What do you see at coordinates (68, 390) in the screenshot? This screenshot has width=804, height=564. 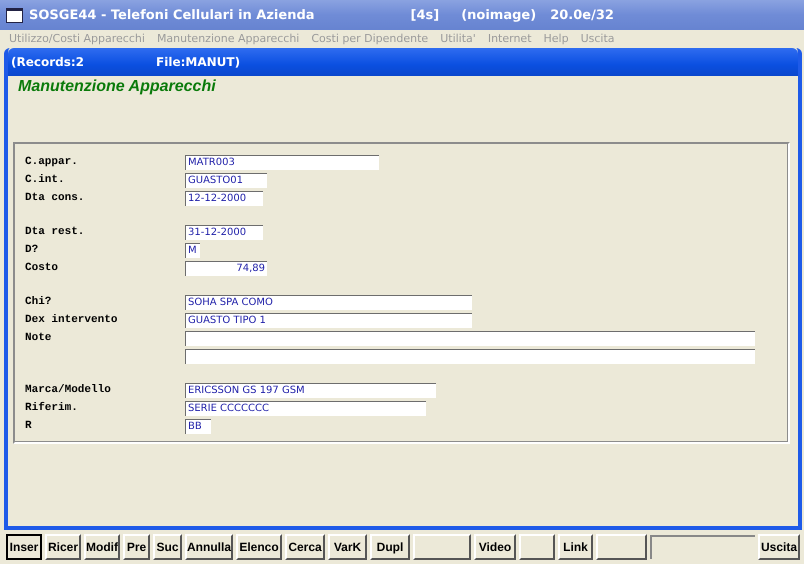 I see `field-label: Marca/Modello` at bounding box center [68, 390].